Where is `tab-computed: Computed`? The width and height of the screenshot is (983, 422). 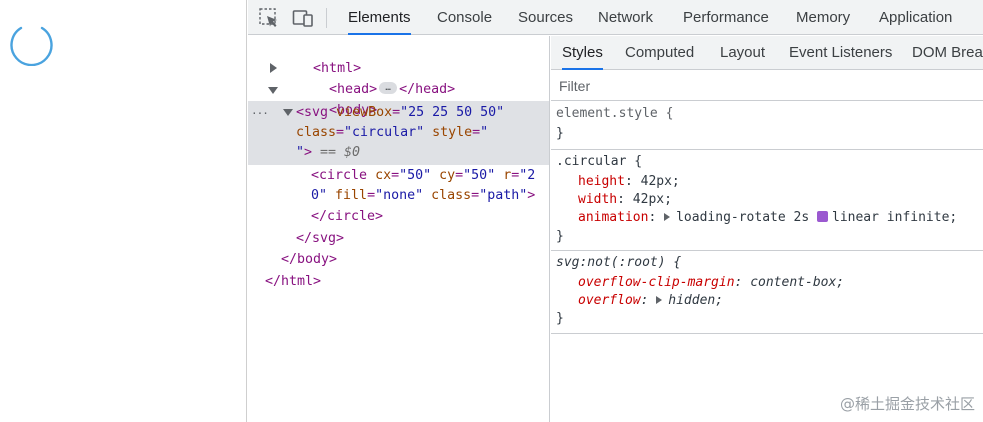
tab-computed: Computed is located at coordinates (659, 53).